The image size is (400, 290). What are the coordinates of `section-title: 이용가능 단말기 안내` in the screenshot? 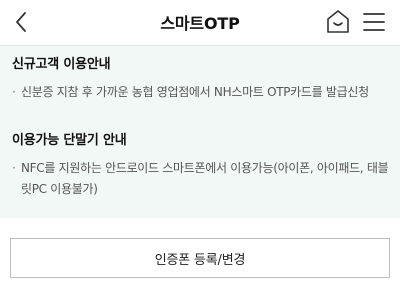 It's located at (69, 140).